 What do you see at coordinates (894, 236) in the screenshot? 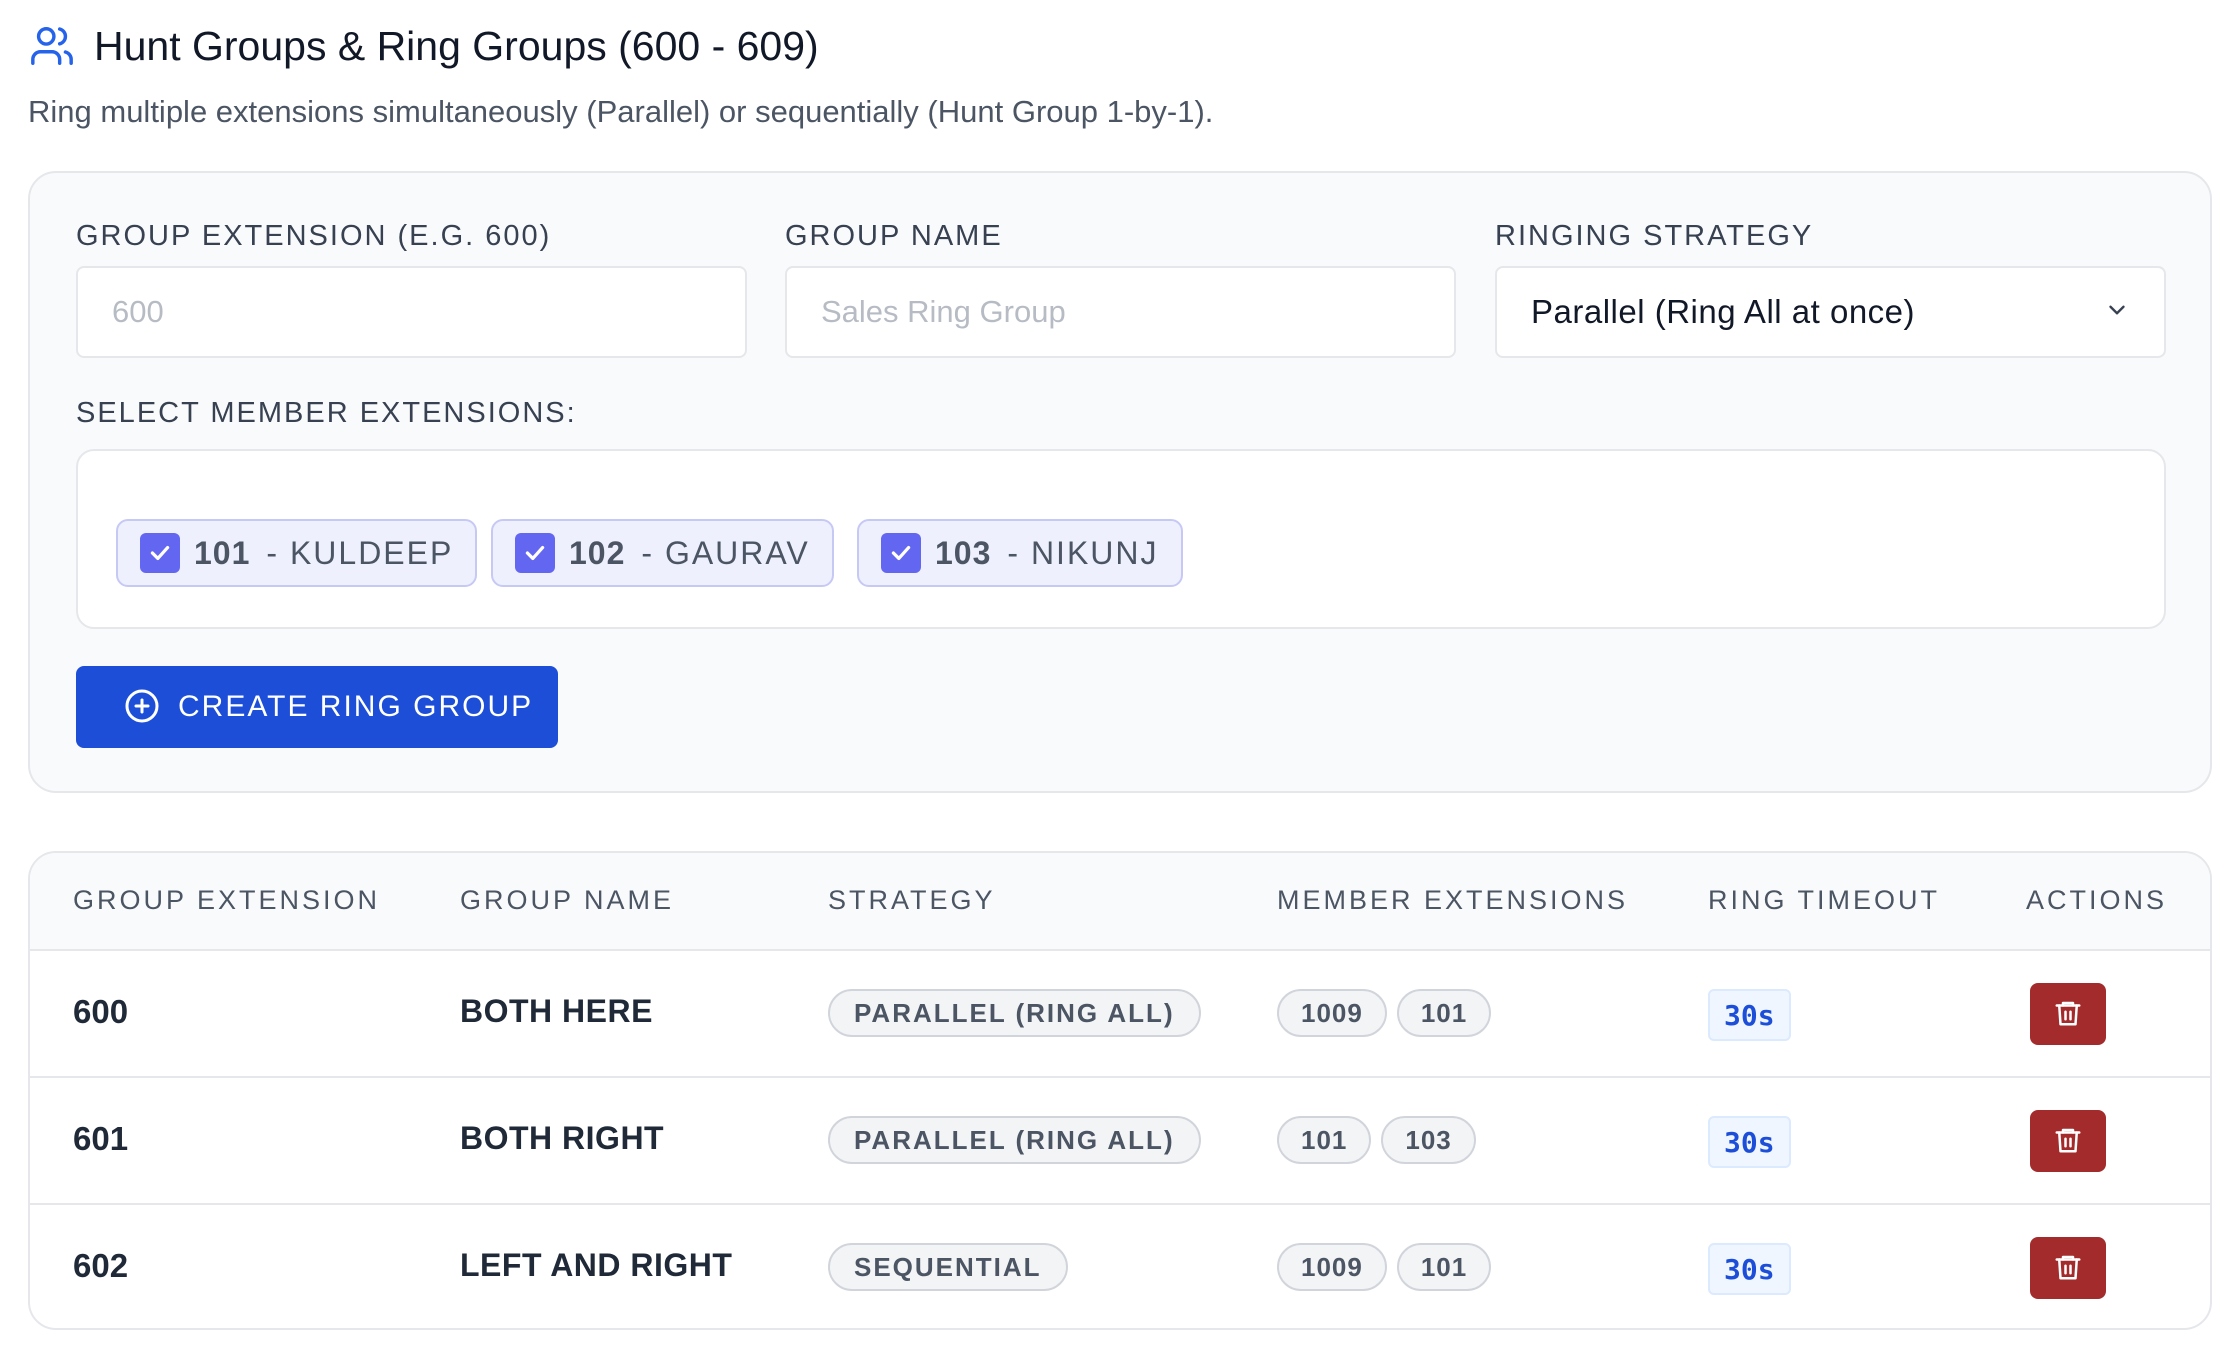
I see `group-name-label: GROUP NAME` at bounding box center [894, 236].